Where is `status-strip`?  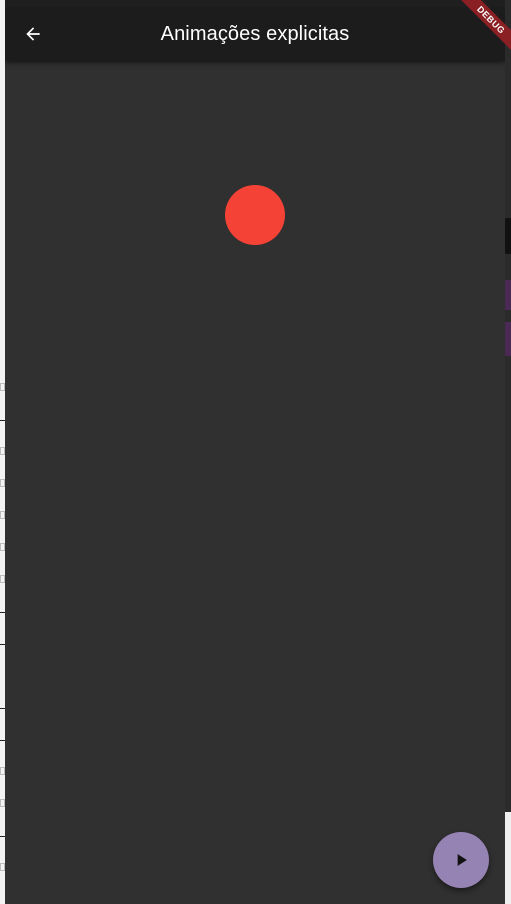
status-strip is located at coordinates (255, 3).